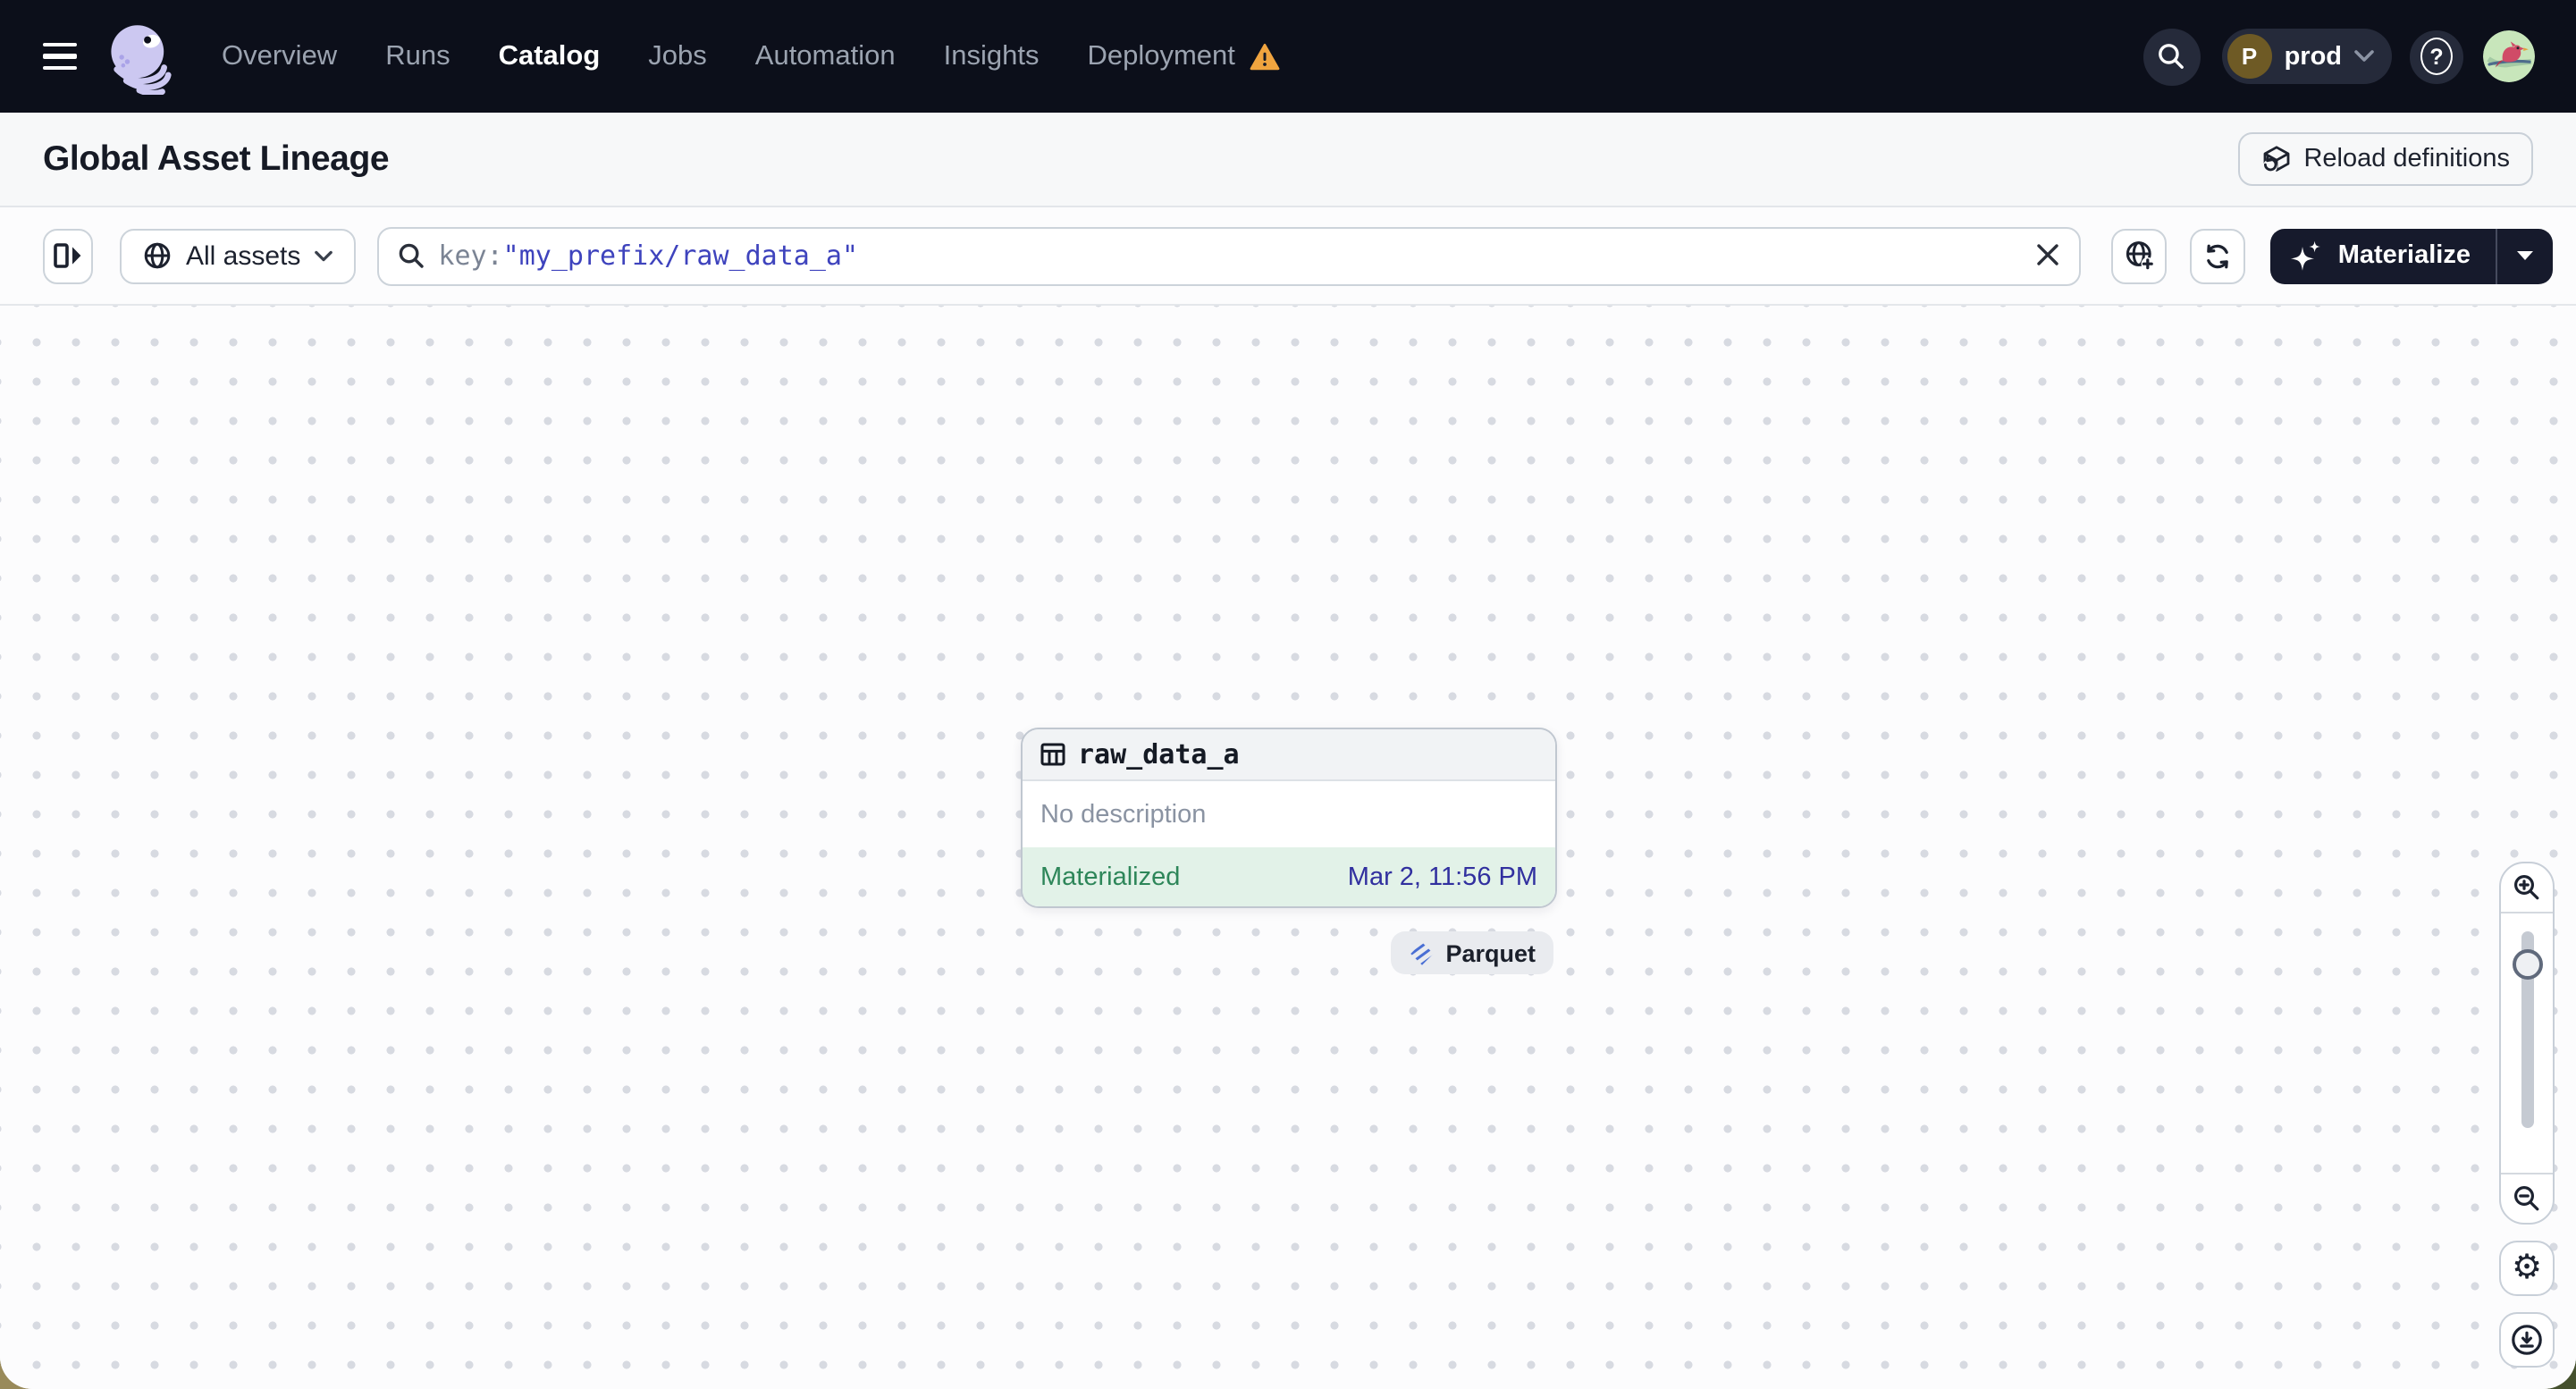  I want to click on asset-scope-dropdown: All assets, so click(239, 255).